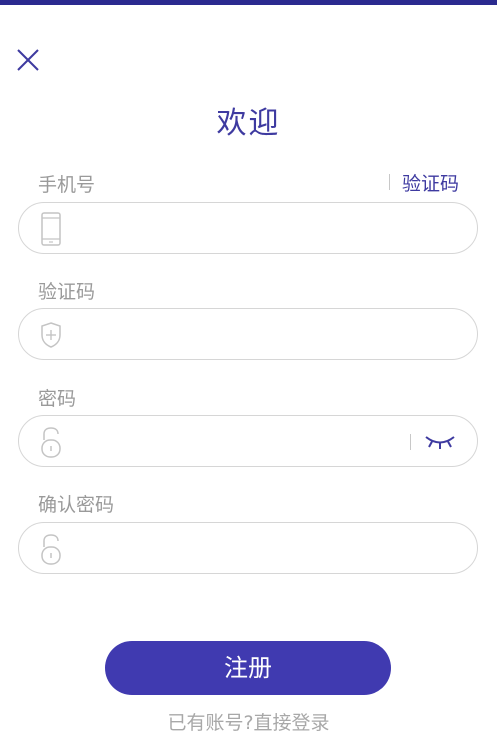 Image resolution: width=497 pixels, height=746 pixels. I want to click on phone-label: 手机号, so click(67, 185).